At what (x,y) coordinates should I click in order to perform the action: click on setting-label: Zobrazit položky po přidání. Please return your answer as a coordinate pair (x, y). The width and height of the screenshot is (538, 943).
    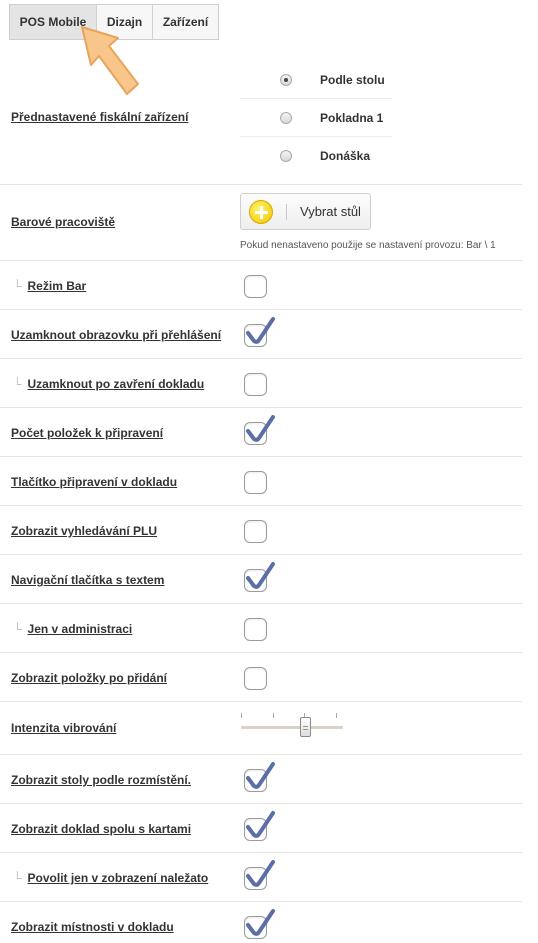
    Looking at the image, I should click on (89, 678).